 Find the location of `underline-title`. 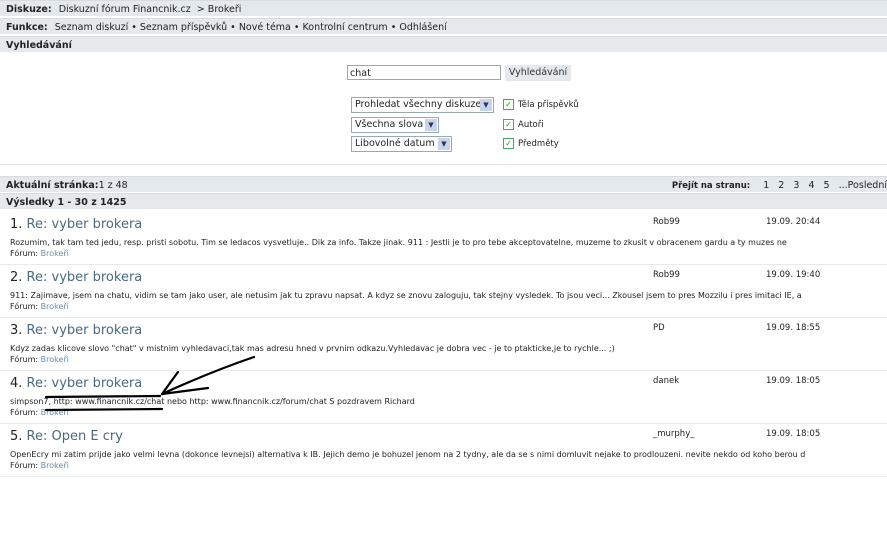

underline-title is located at coordinates (103, 396).